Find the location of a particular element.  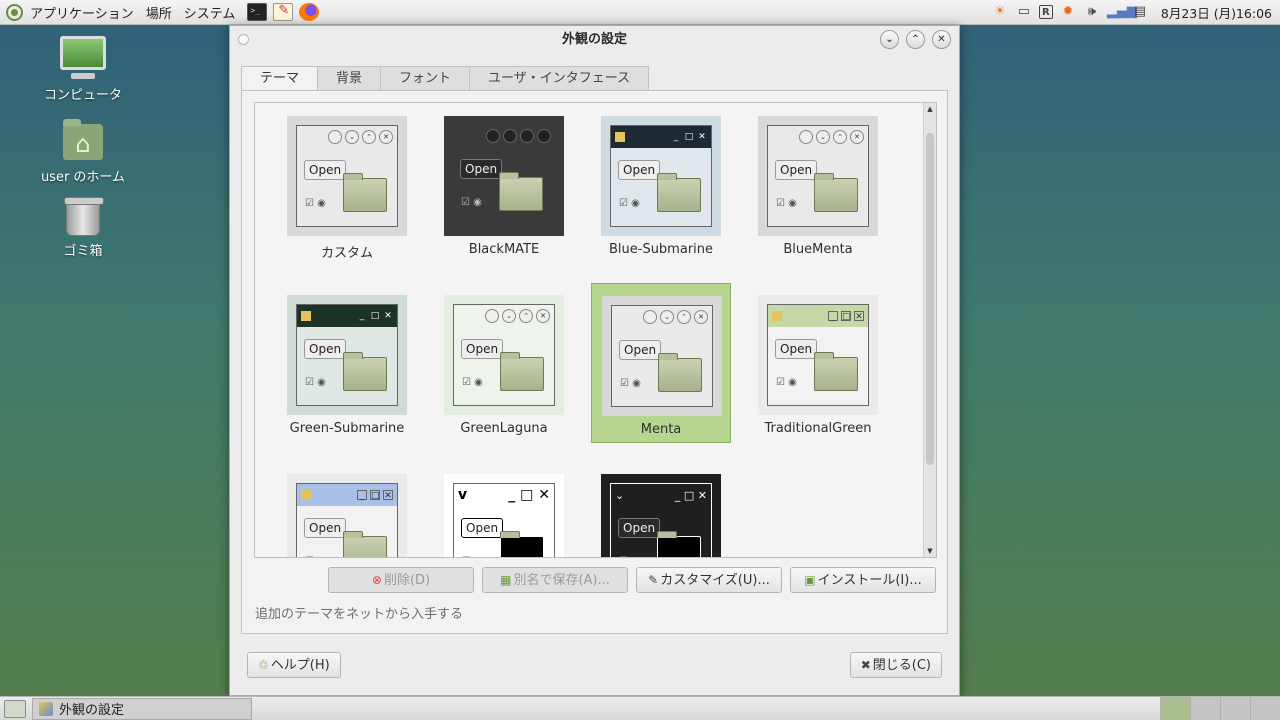

theme-item: ⌄ ⌃ ✕ Open ☑ ◉ GreenLaguna is located at coordinates (504, 363).